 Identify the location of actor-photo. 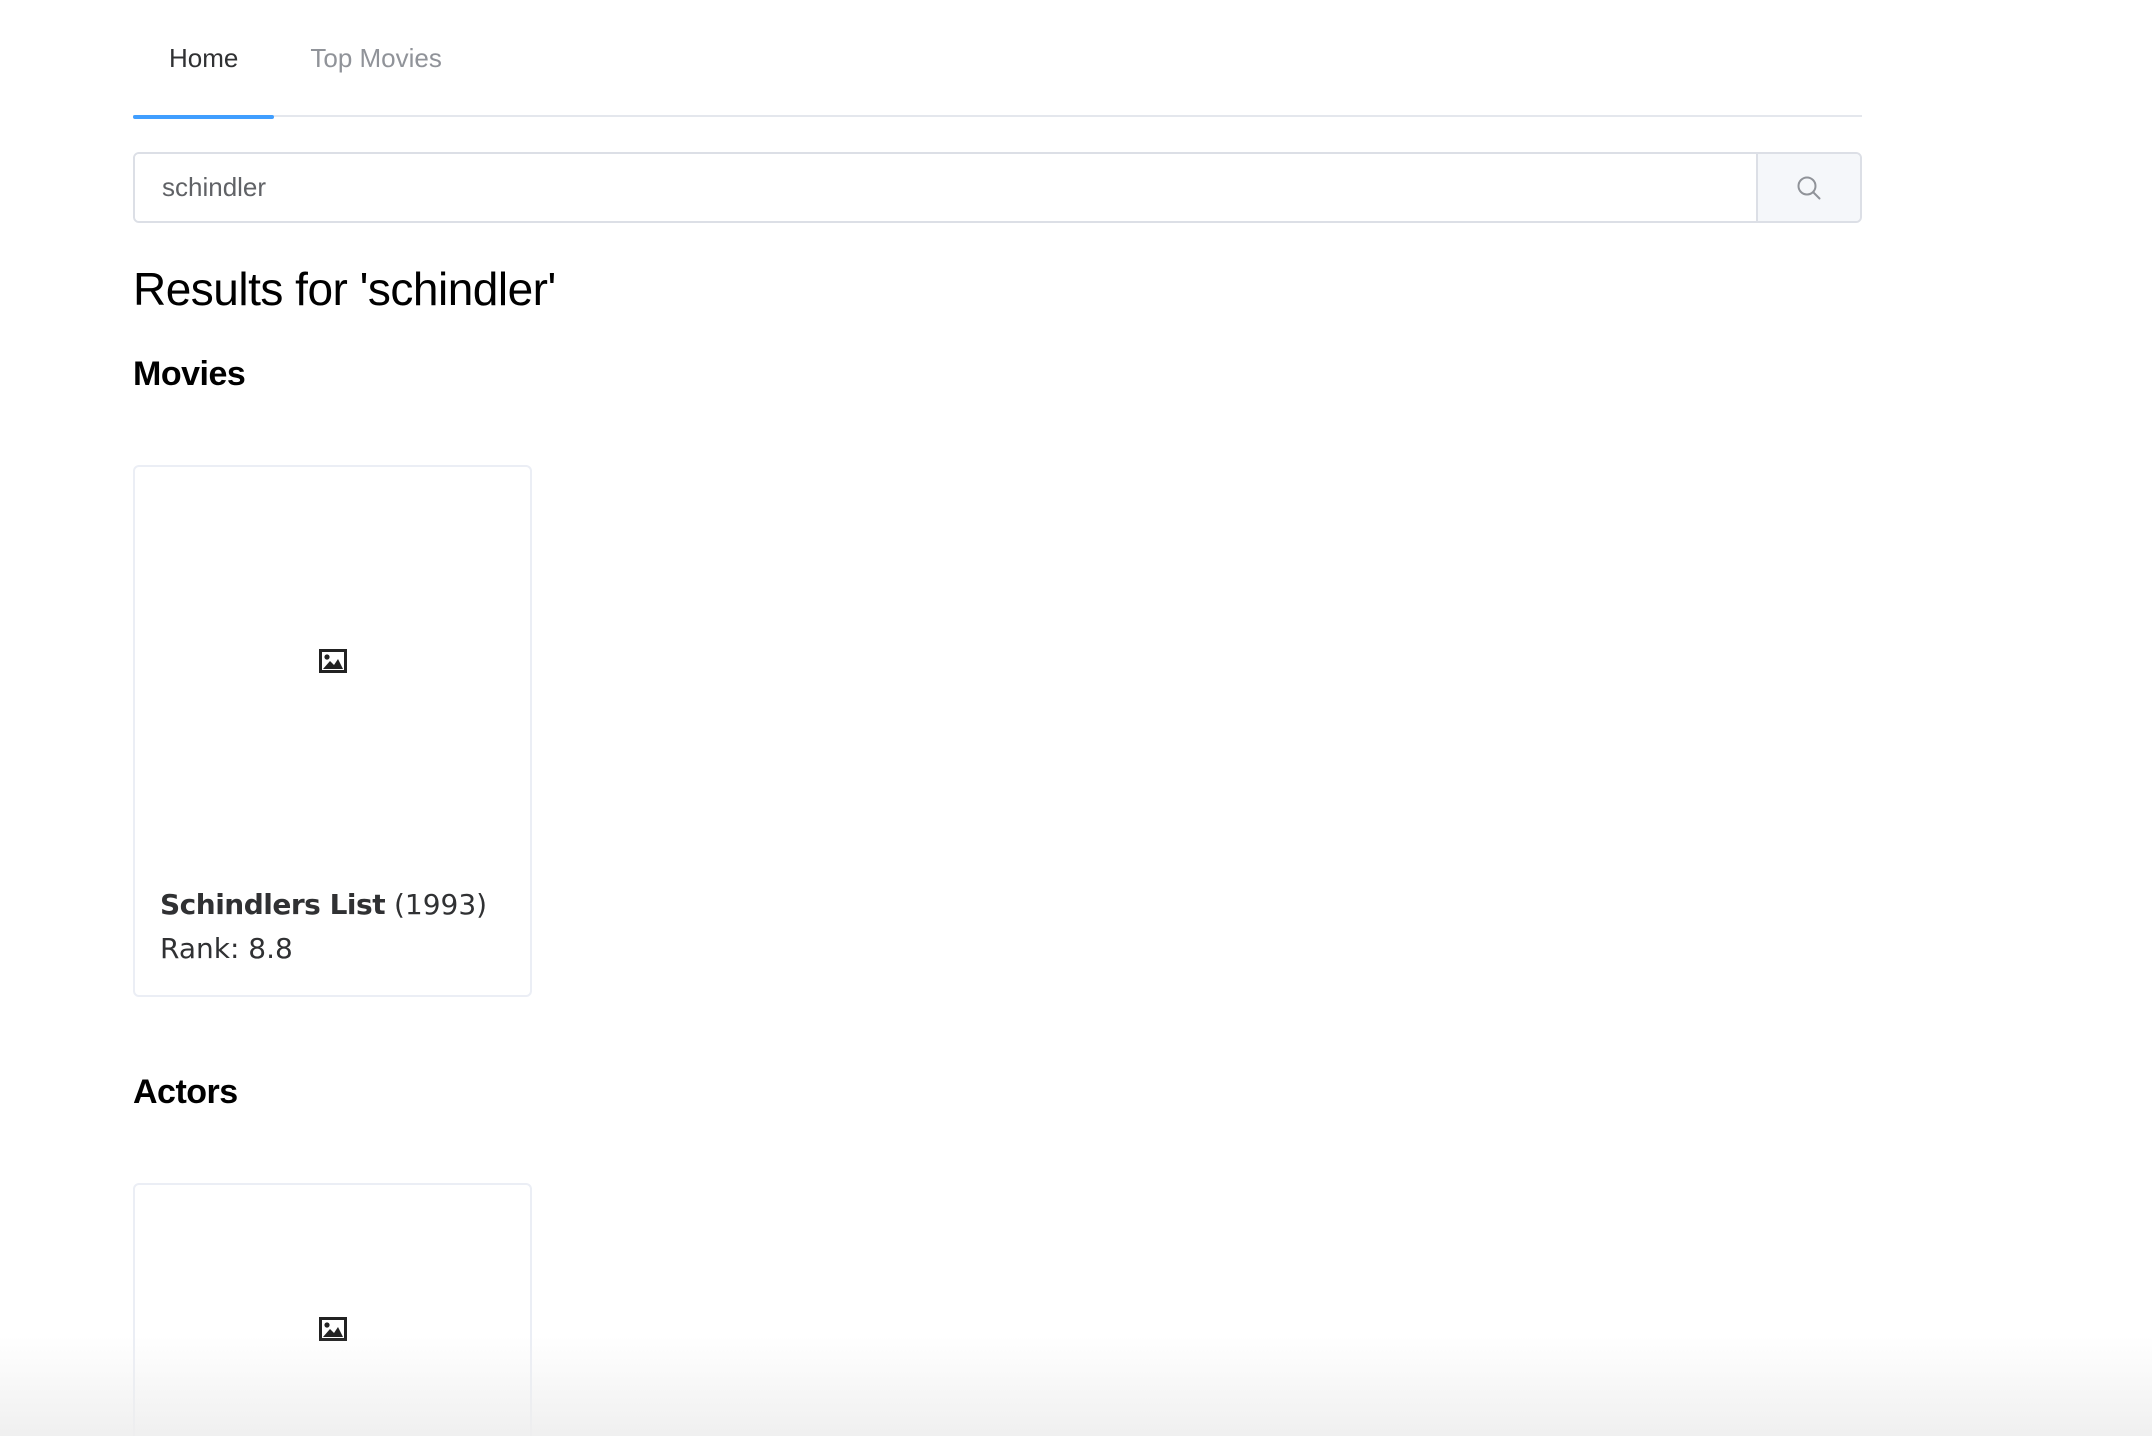
(332, 1310).